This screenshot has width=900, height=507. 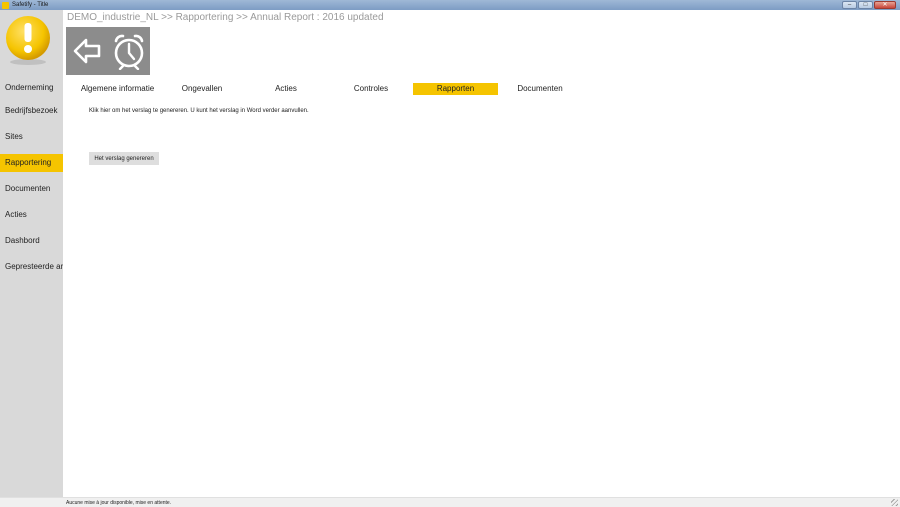 I want to click on sidebar-item-onderneming: Onderneming, so click(x=31, y=88).